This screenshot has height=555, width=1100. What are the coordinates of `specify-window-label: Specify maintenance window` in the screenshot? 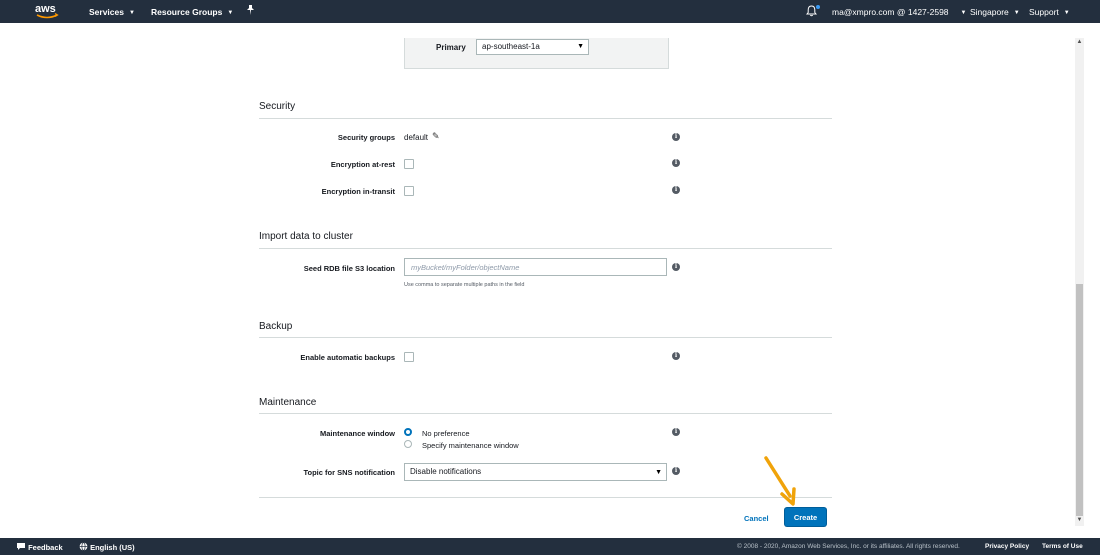 It's located at (470, 445).